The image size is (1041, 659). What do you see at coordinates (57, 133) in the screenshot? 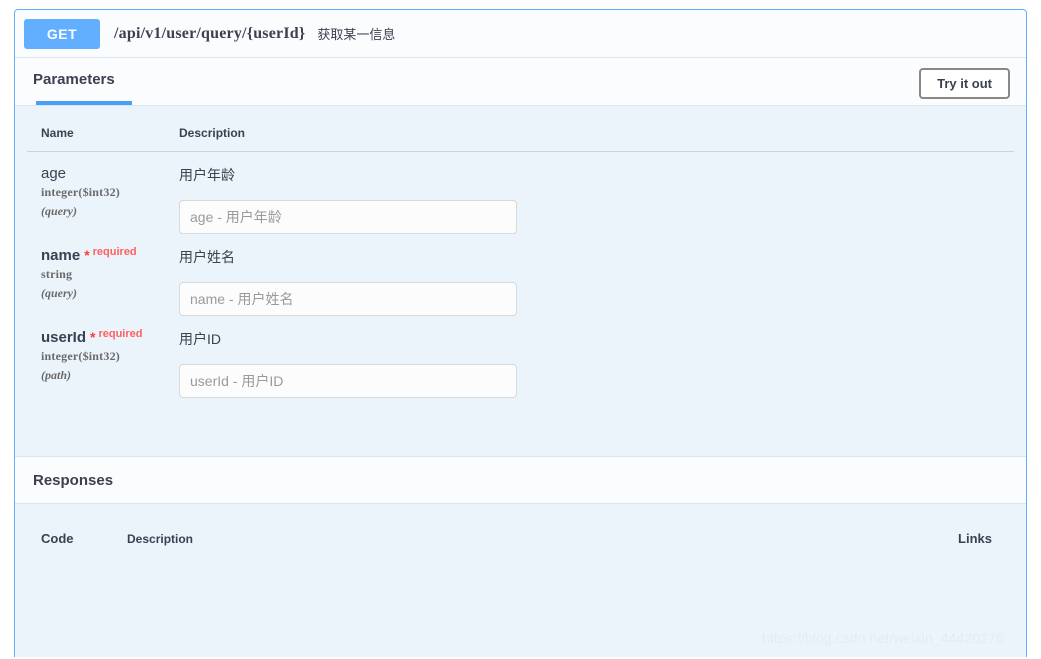
I see `column-header-name: Name` at bounding box center [57, 133].